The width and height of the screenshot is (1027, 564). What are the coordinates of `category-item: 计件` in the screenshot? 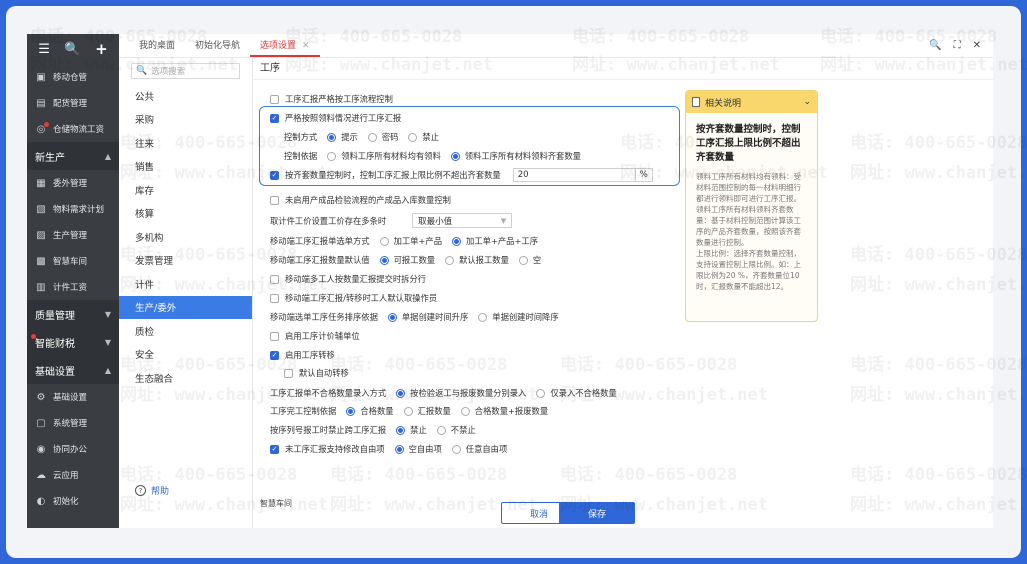 It's located at (185, 284).